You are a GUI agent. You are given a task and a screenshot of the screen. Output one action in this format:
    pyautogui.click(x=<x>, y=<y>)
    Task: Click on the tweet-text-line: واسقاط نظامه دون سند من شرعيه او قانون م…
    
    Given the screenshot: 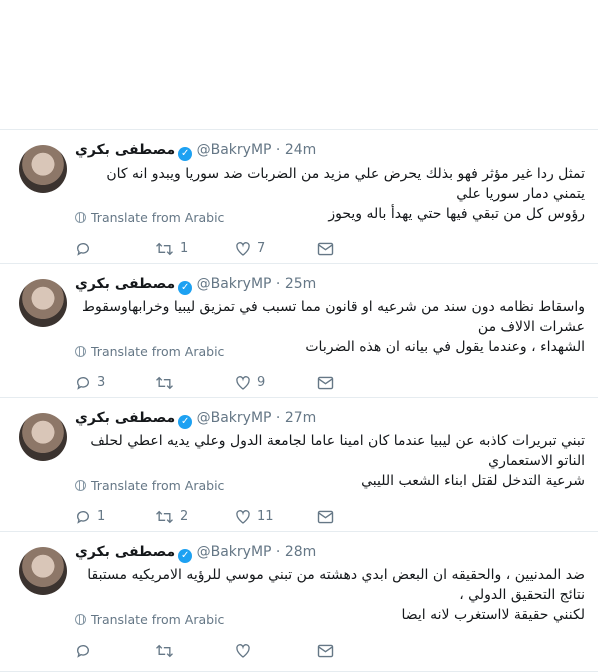 What is the action you would take?
    pyautogui.click(x=333, y=317)
    